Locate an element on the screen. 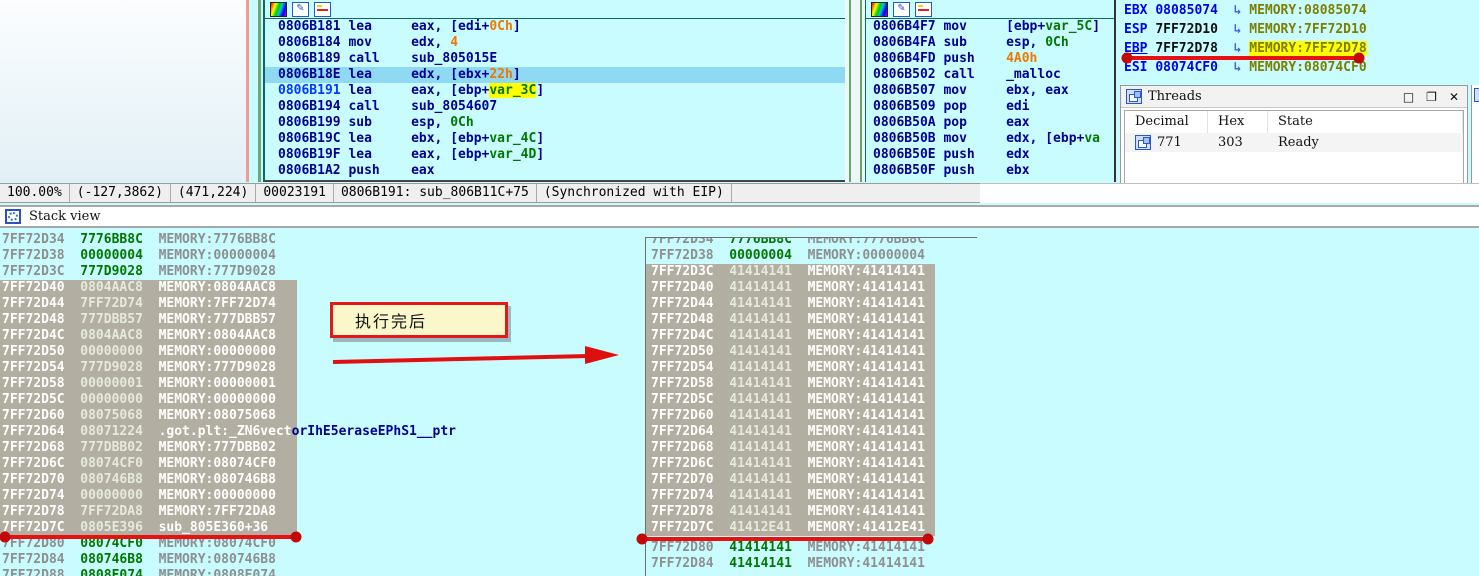 The image size is (1479, 576). stack-row: 7FF72D74 00000000 MEMORY:00000000 is located at coordinates (229, 496).